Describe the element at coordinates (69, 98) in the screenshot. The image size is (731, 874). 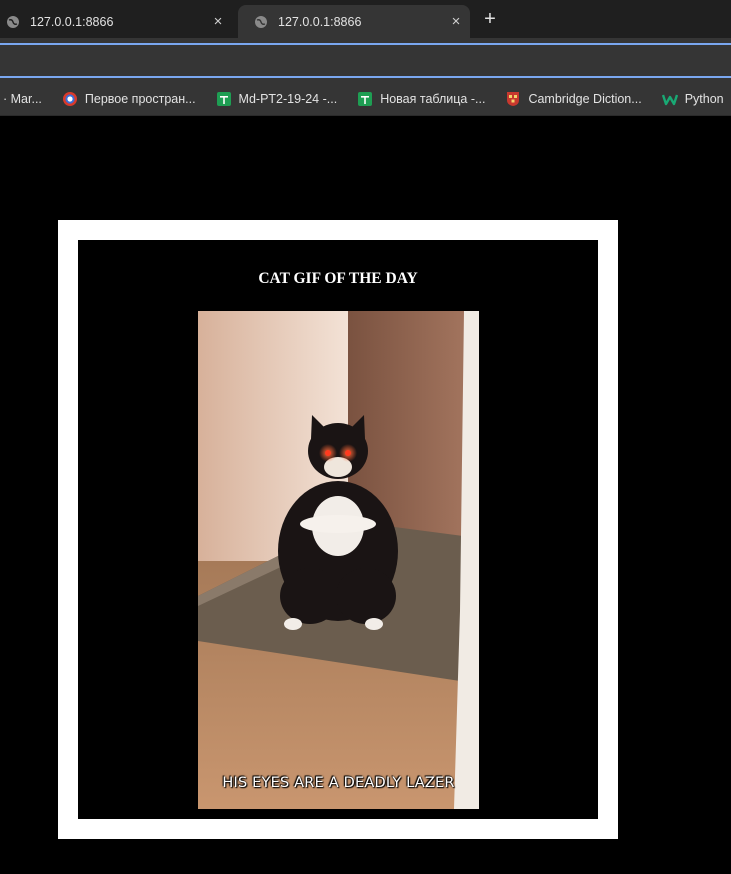
I see `ring-icon` at that location.